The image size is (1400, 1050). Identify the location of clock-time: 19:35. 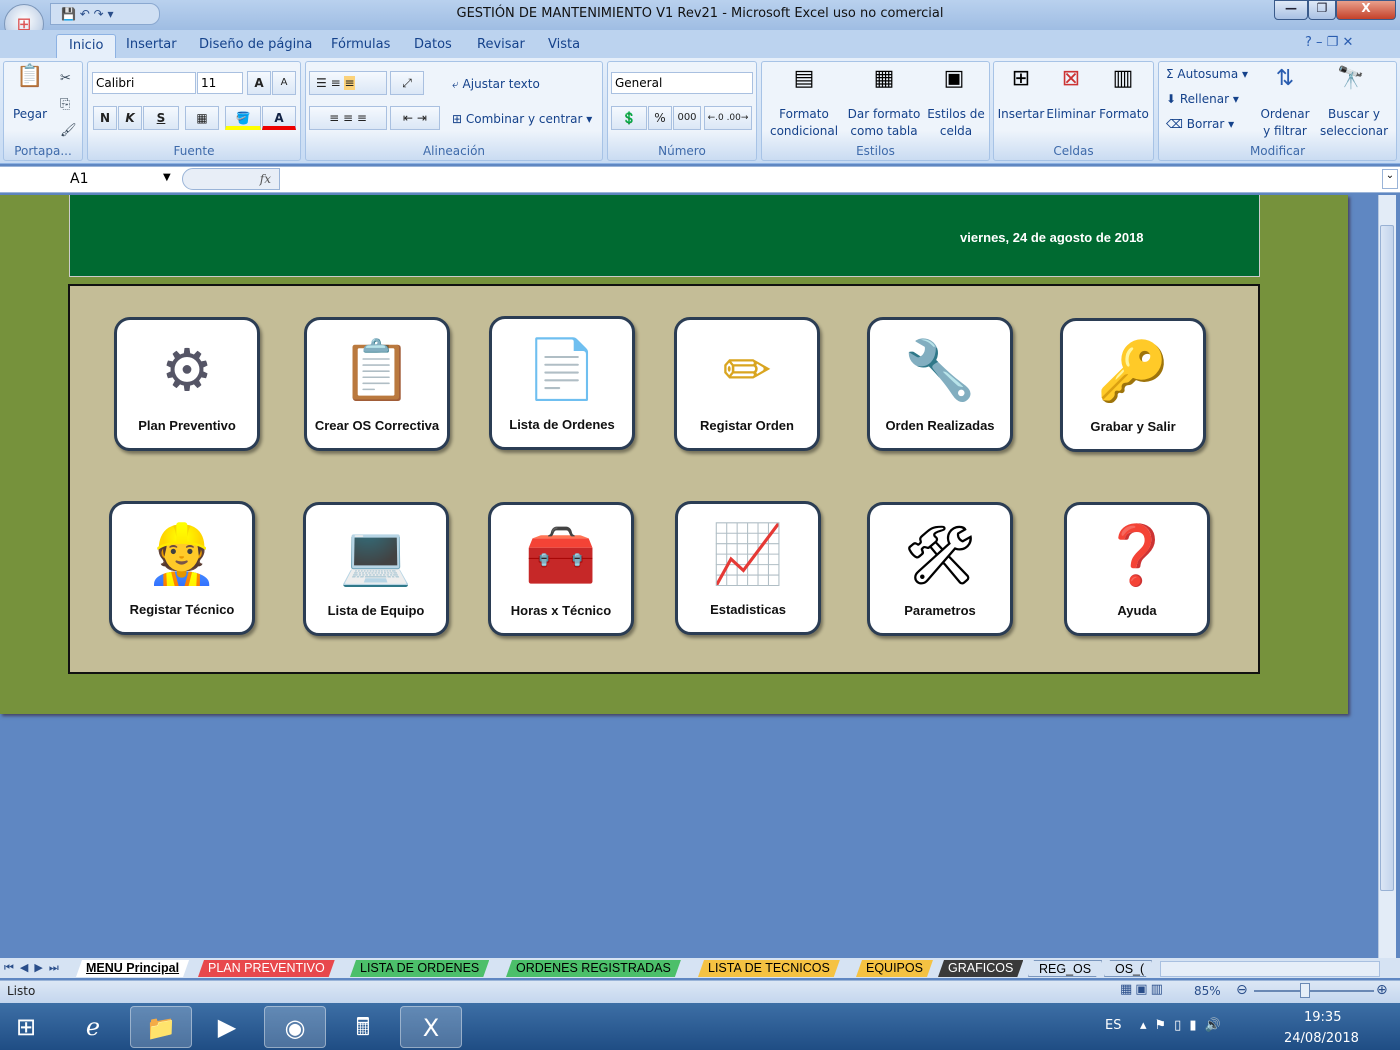
(1322, 1017).